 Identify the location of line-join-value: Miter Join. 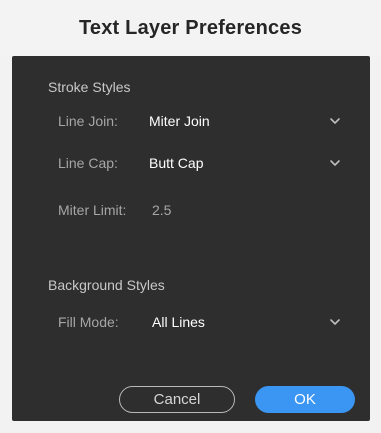
(179, 121).